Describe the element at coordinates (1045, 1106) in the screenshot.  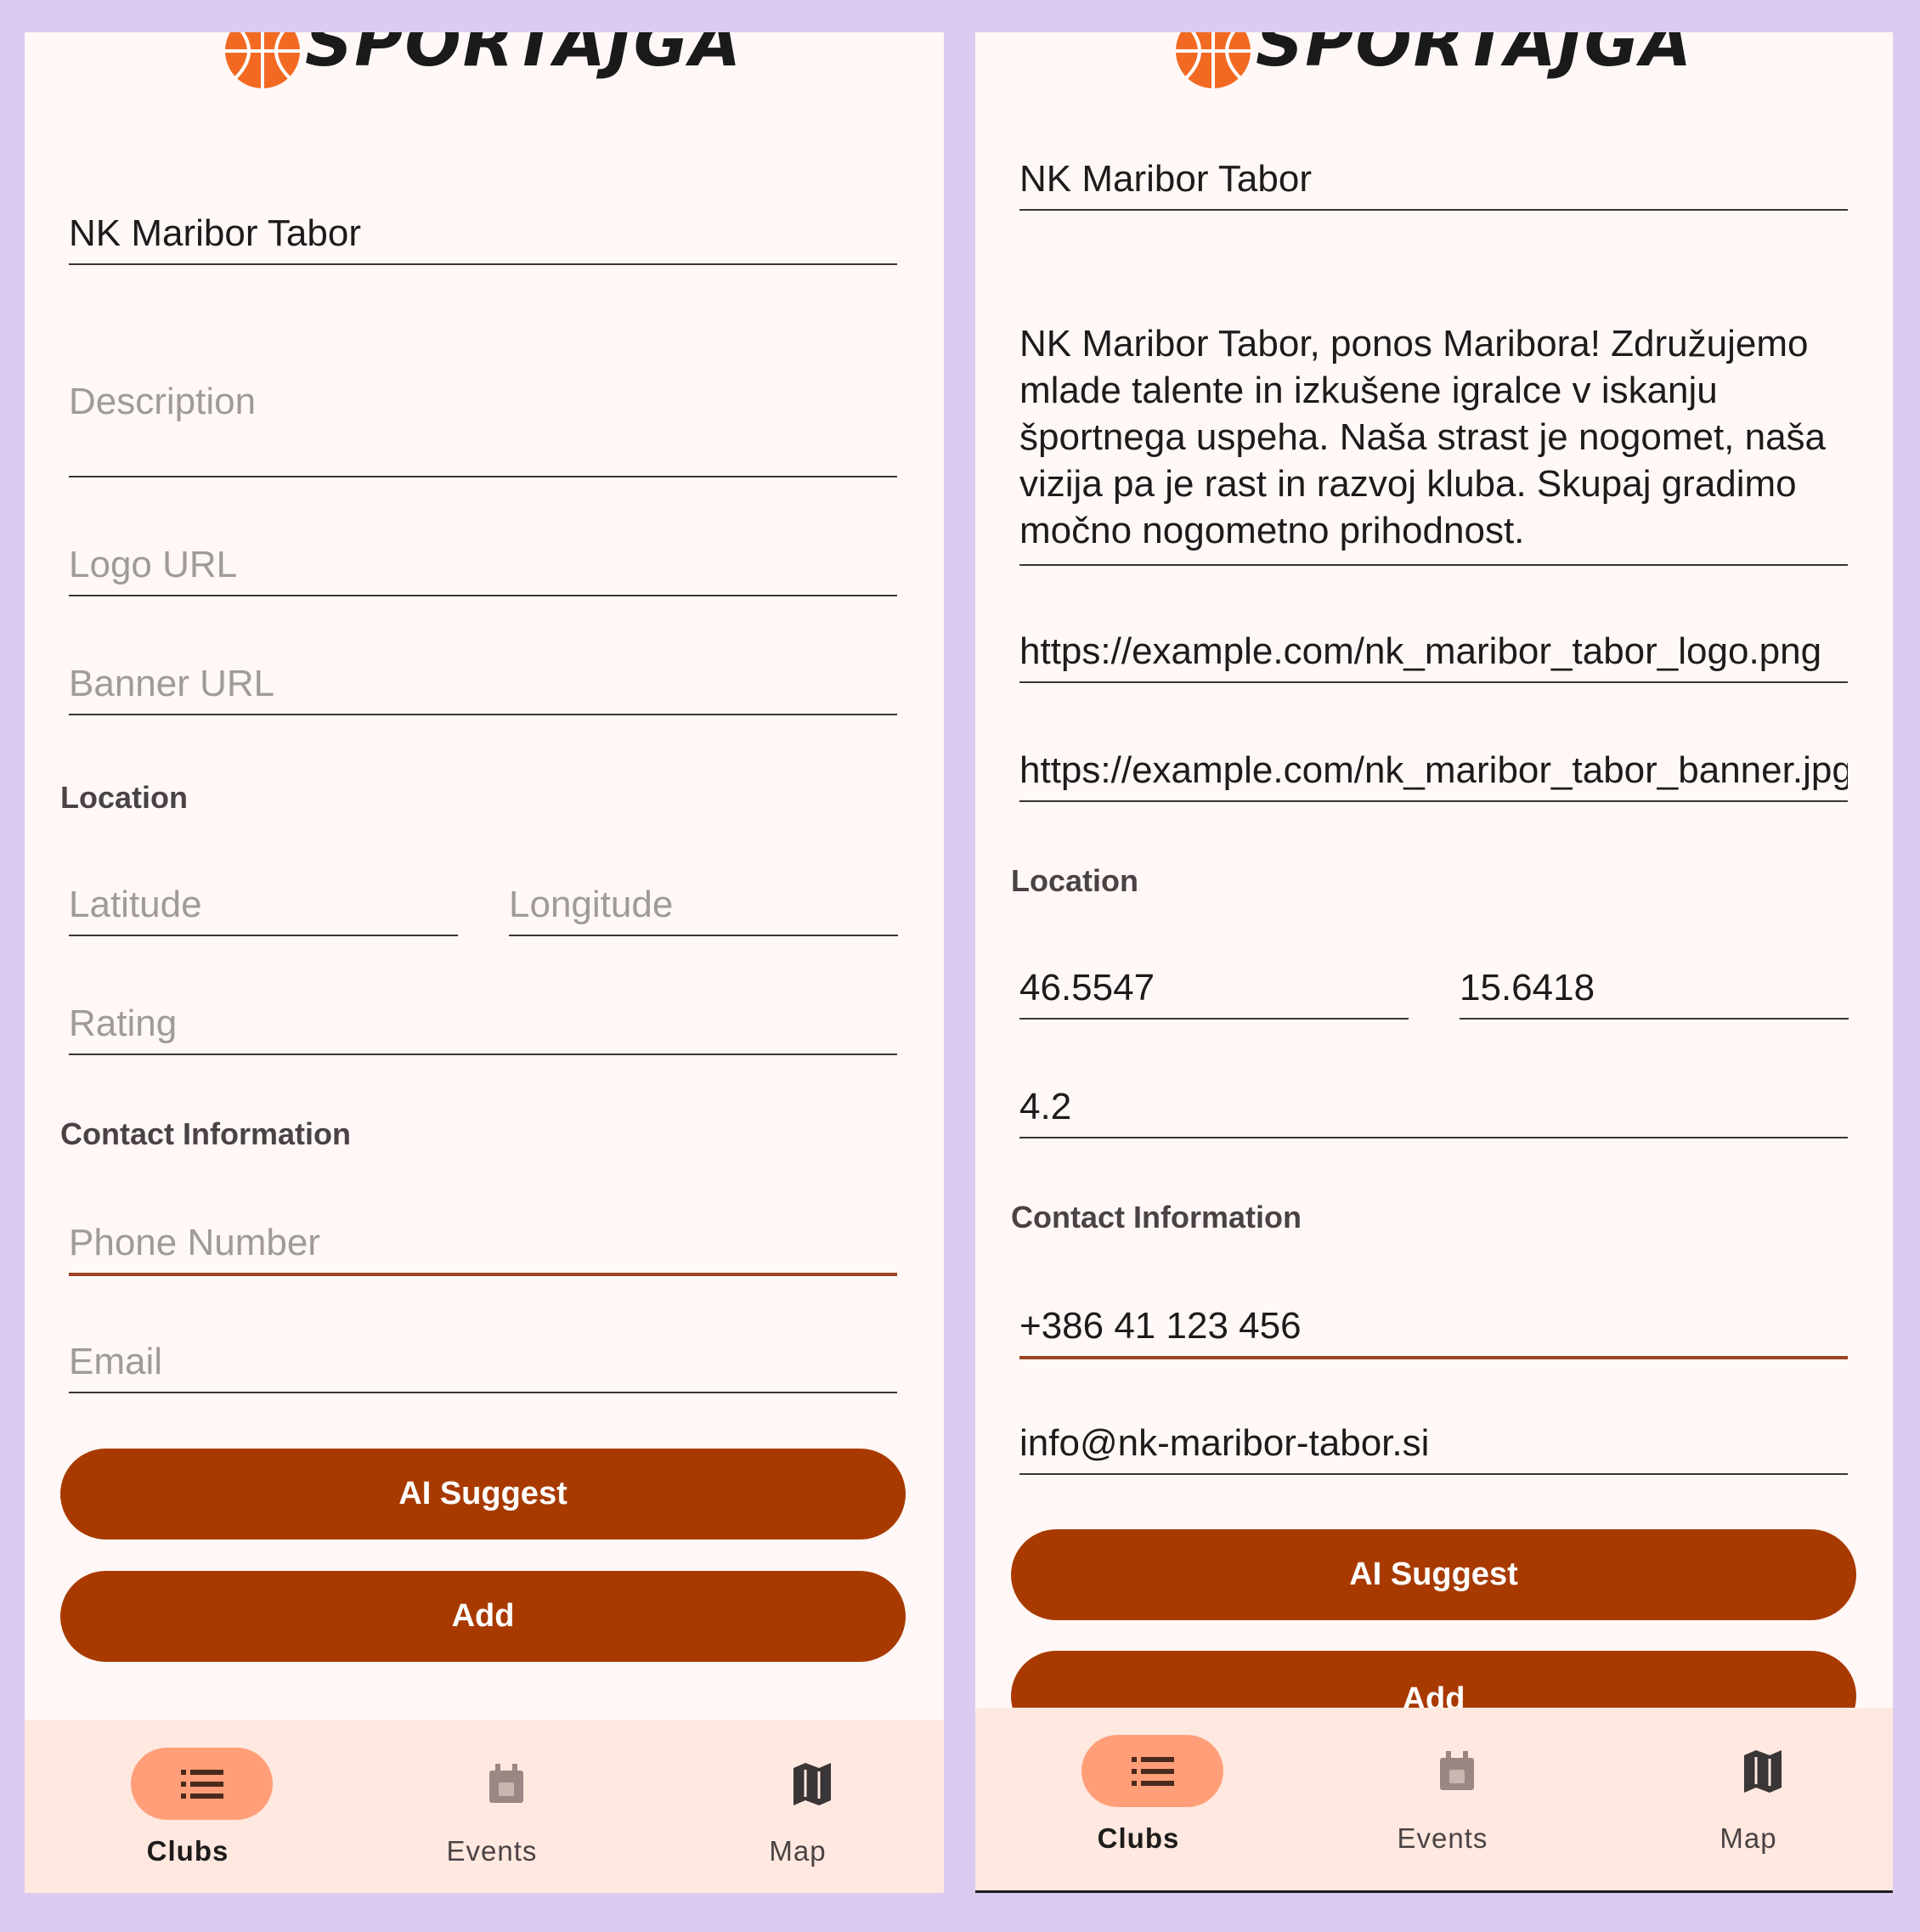
I see `rating-value: 4.2` at that location.